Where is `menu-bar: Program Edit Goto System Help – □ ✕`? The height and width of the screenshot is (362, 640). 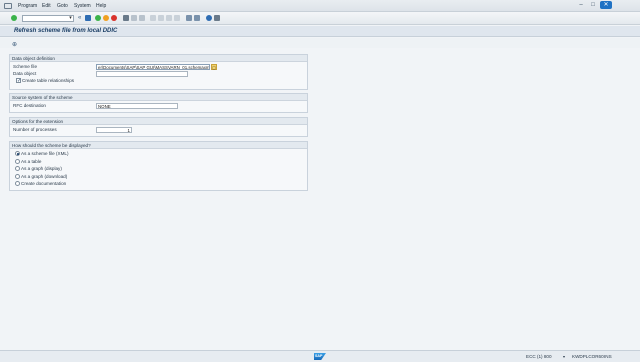 menu-bar: Program Edit Goto System Help – □ ✕ is located at coordinates (320, 6).